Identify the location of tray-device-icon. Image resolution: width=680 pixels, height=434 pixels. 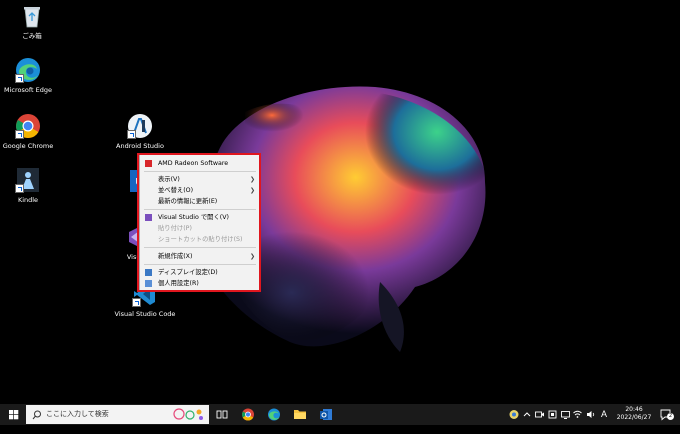
(552, 414).